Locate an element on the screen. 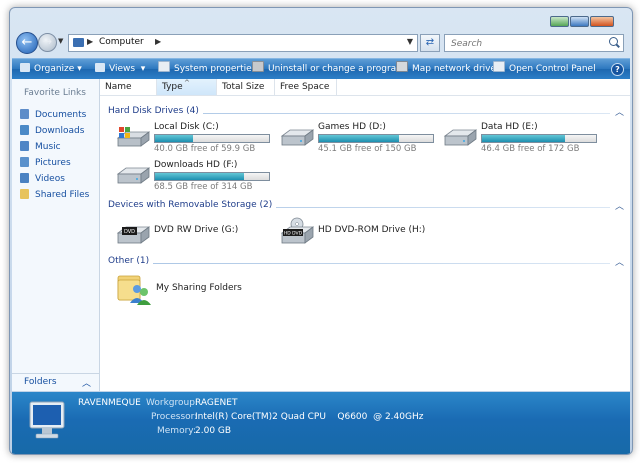 This screenshot has height=463, width=640. group-header-removable-storage: Devices with Removable Storage (2) ︿ is located at coordinates (366, 206).